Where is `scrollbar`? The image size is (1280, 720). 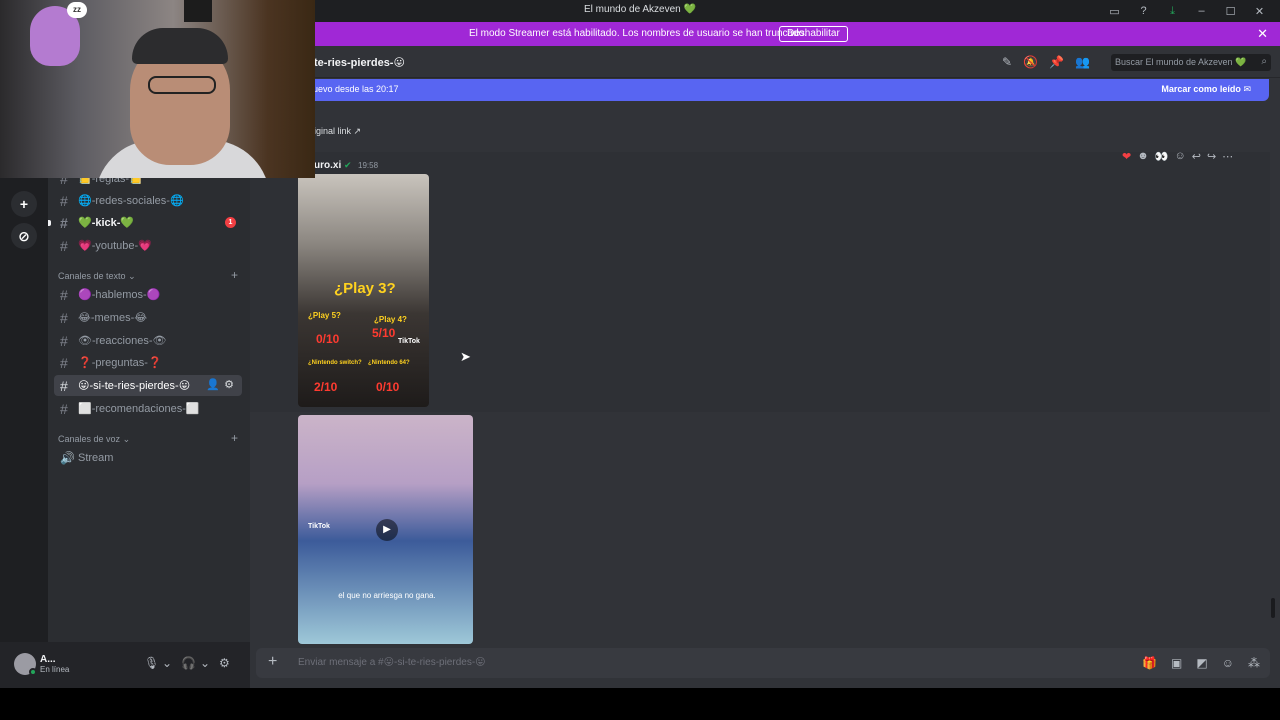 scrollbar is located at coordinates (1273, 608).